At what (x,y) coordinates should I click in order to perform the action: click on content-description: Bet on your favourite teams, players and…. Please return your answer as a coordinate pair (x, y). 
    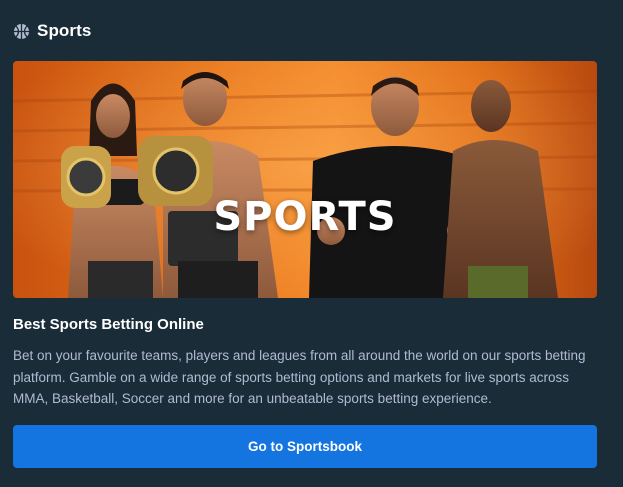
    Looking at the image, I should click on (299, 377).